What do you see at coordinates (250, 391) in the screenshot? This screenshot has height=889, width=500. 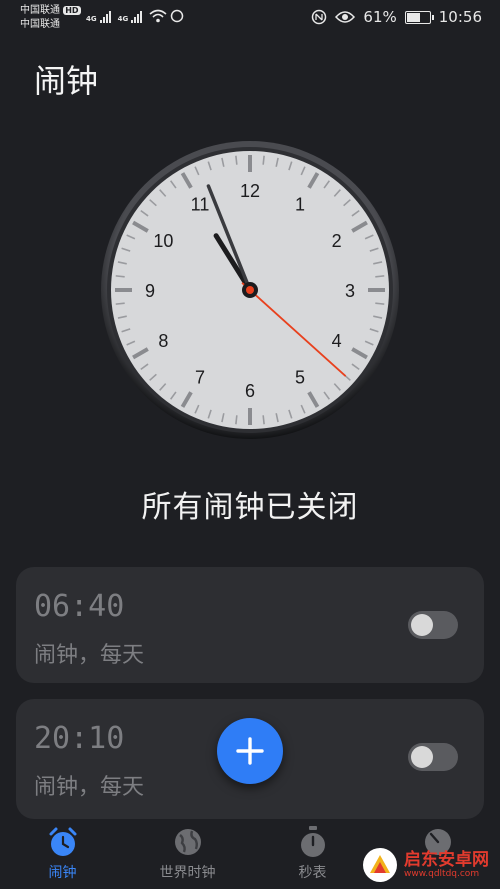 I see `clock-numeral: 6` at bounding box center [250, 391].